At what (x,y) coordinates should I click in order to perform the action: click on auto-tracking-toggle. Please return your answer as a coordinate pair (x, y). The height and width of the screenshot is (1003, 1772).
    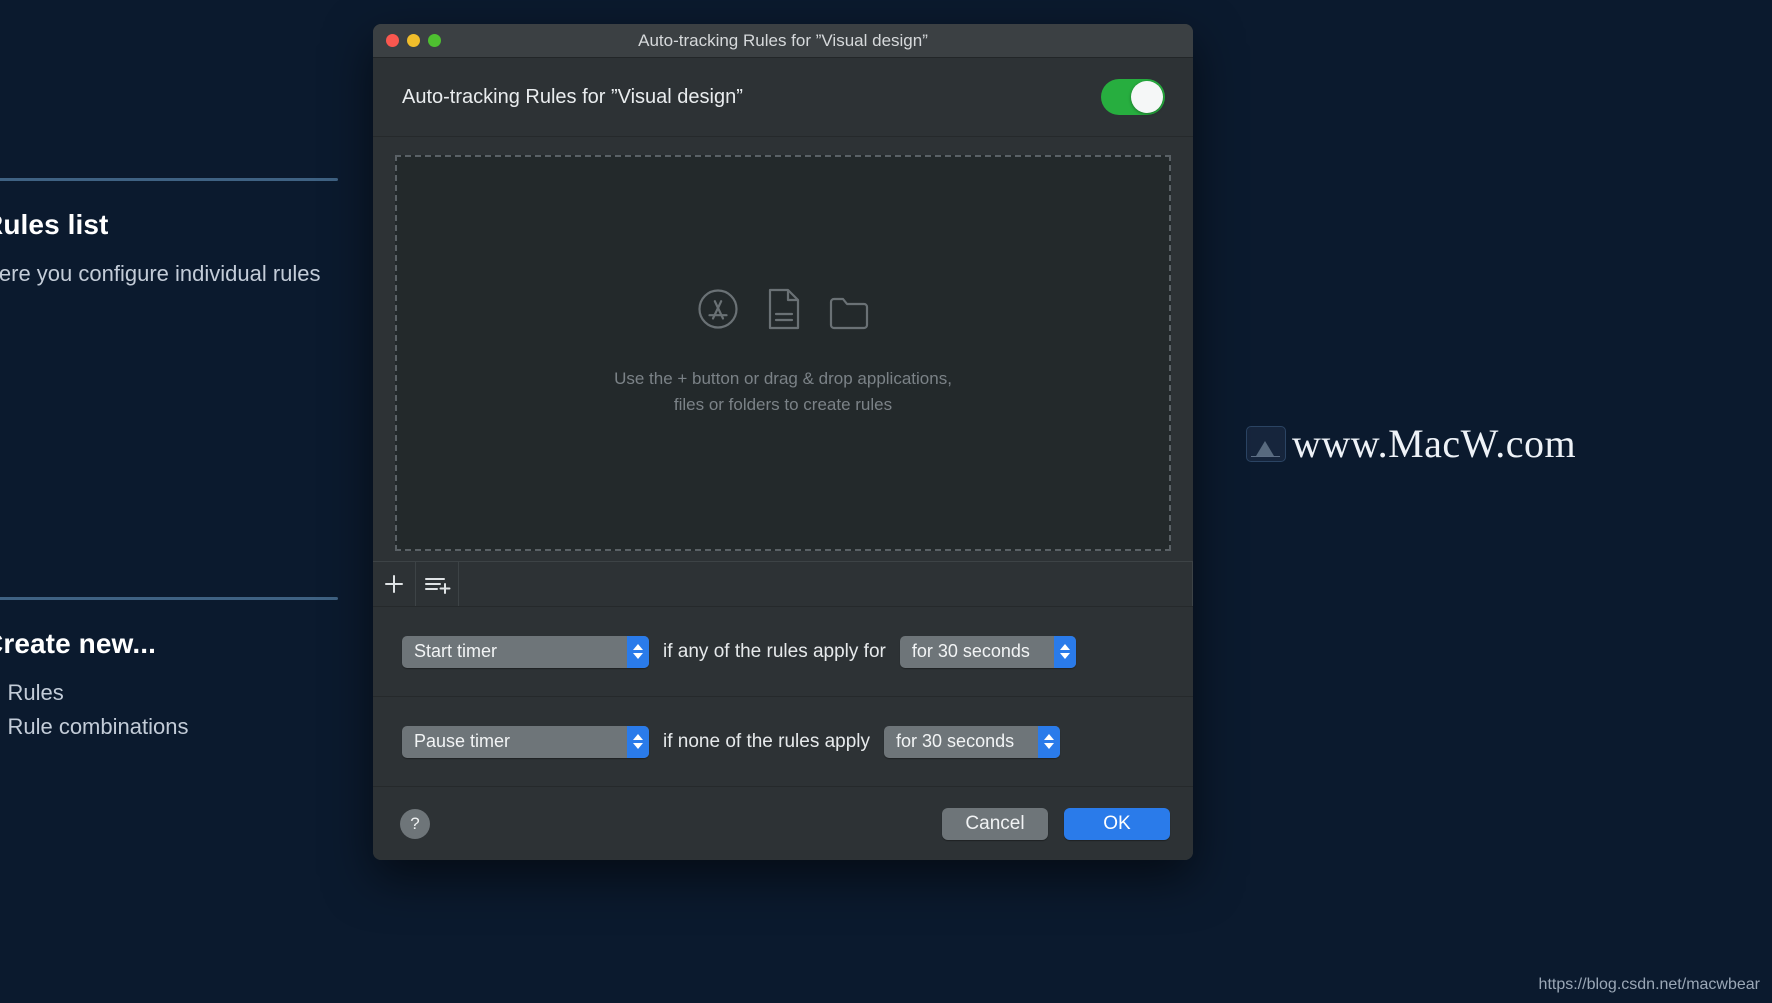
    Looking at the image, I should click on (1133, 97).